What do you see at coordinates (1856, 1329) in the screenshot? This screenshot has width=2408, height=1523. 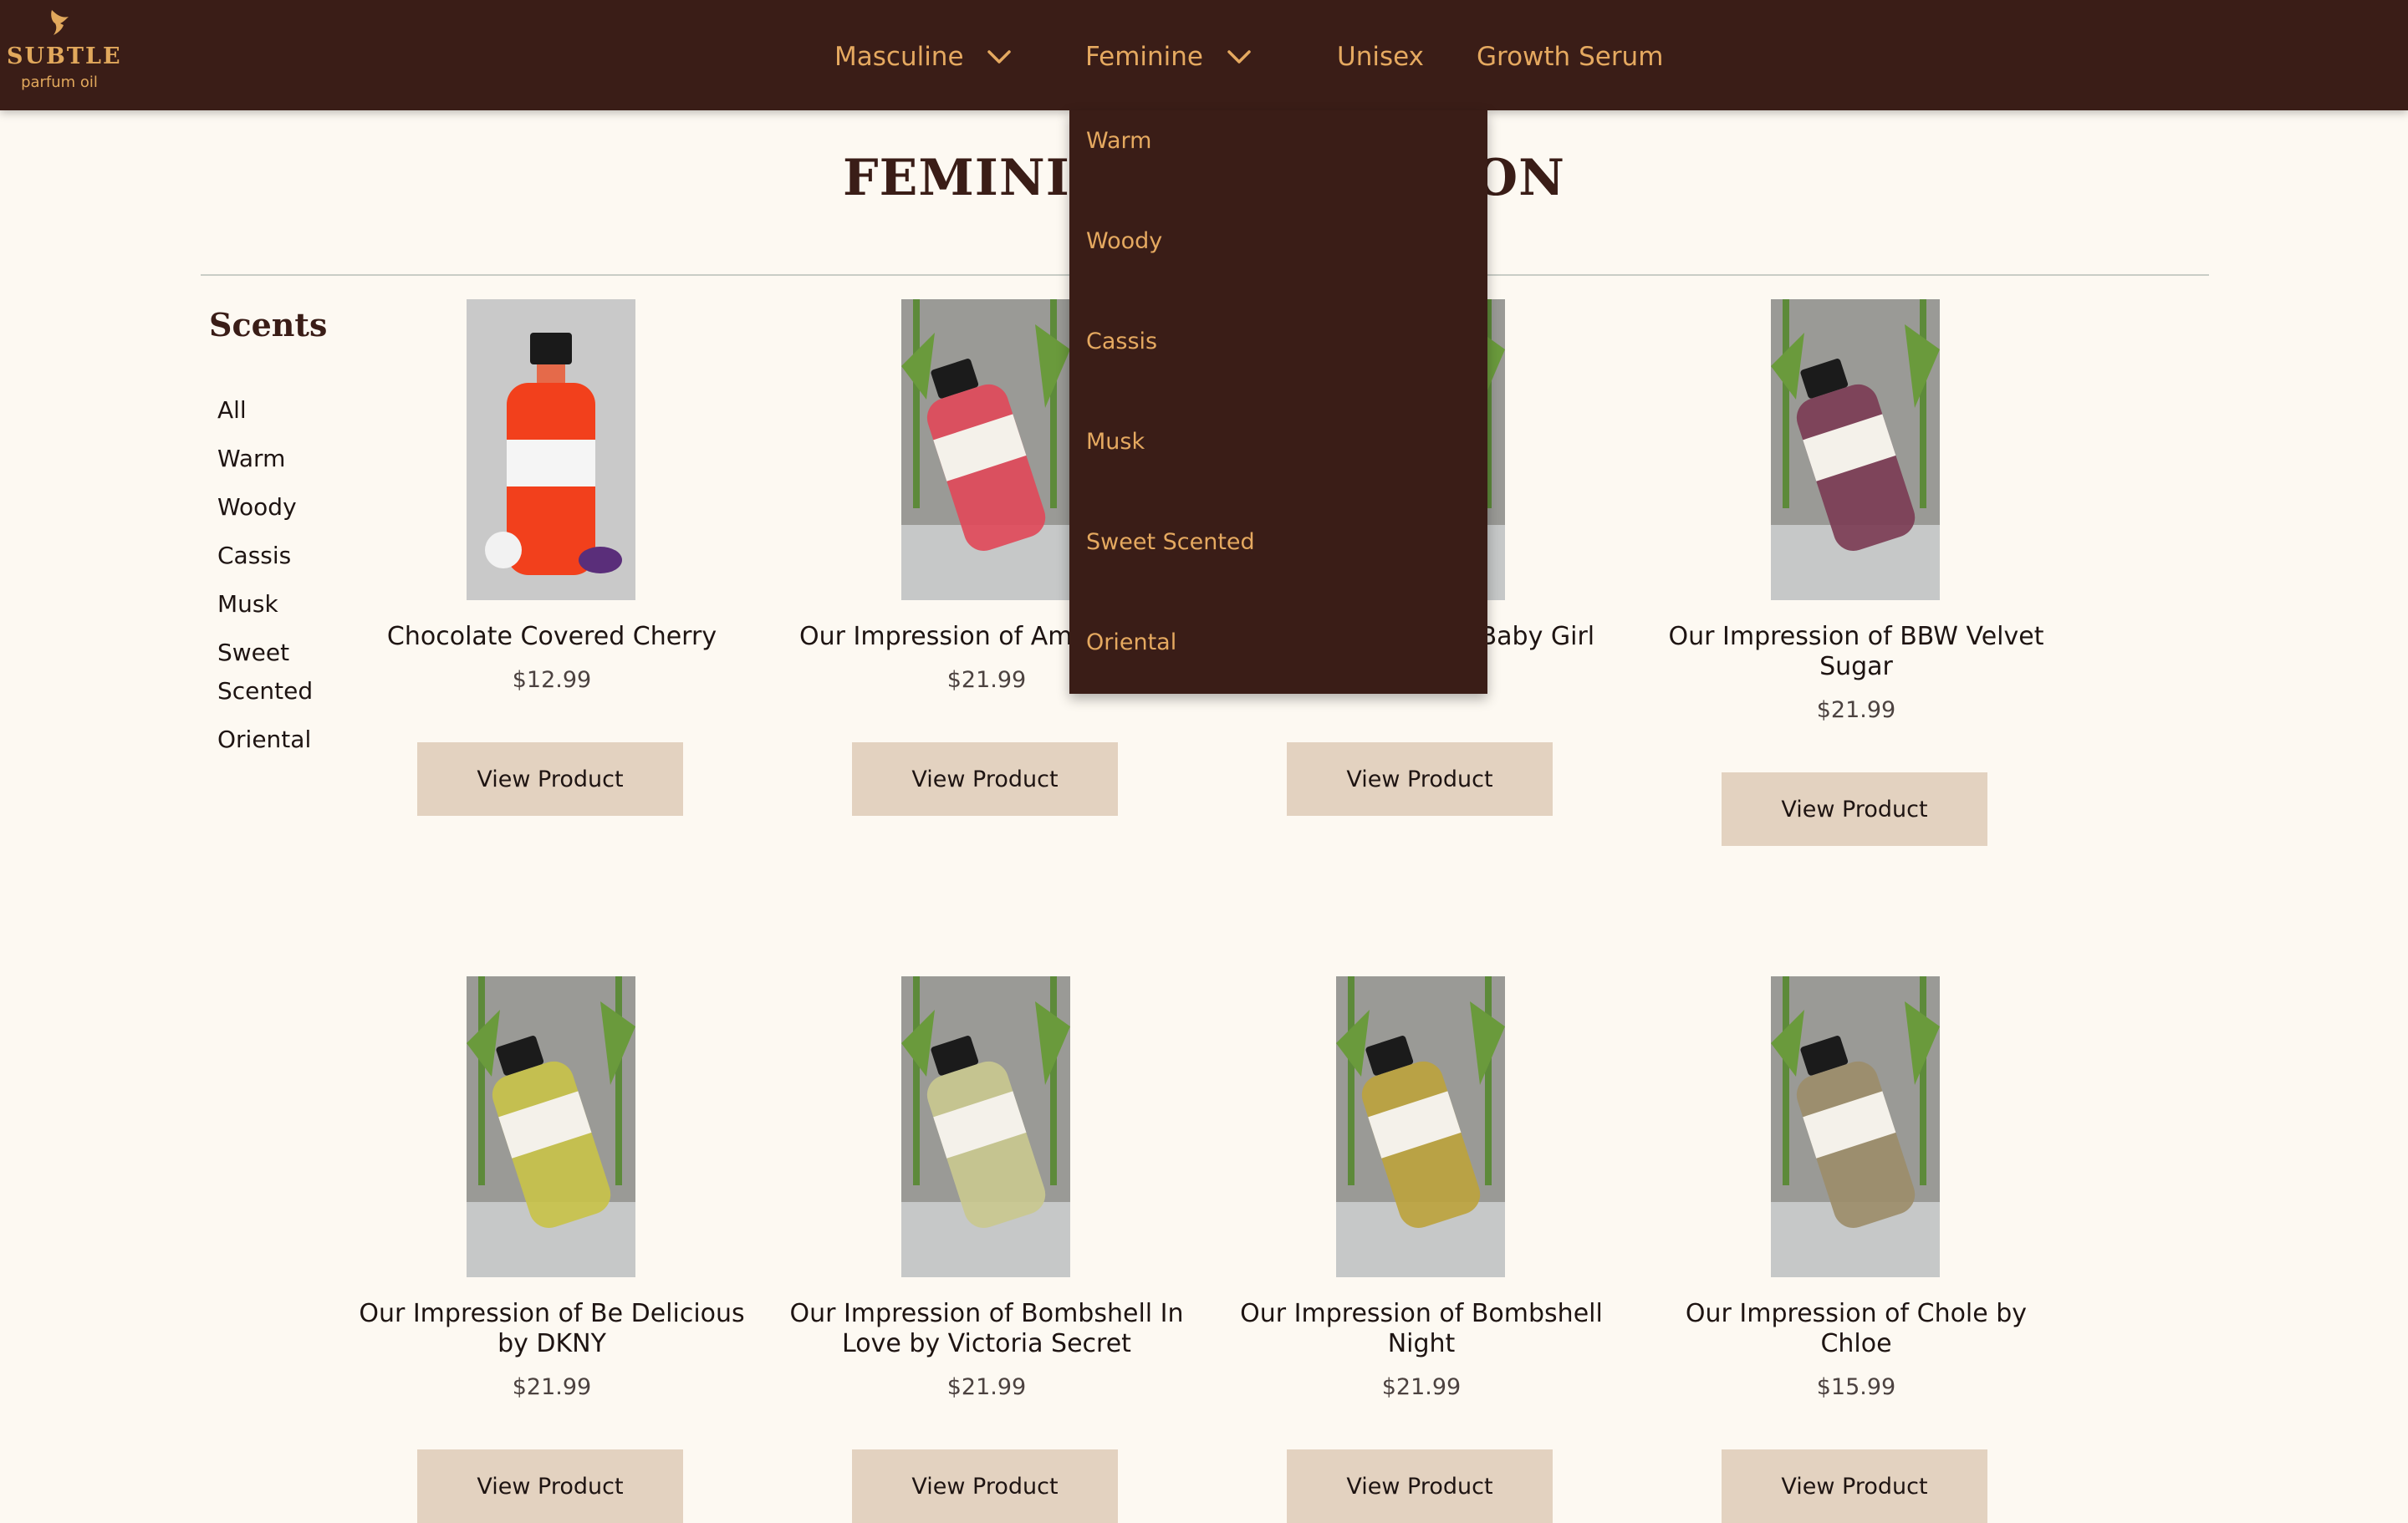 I see `product-name: Our Impression of Chole by Chloe` at bounding box center [1856, 1329].